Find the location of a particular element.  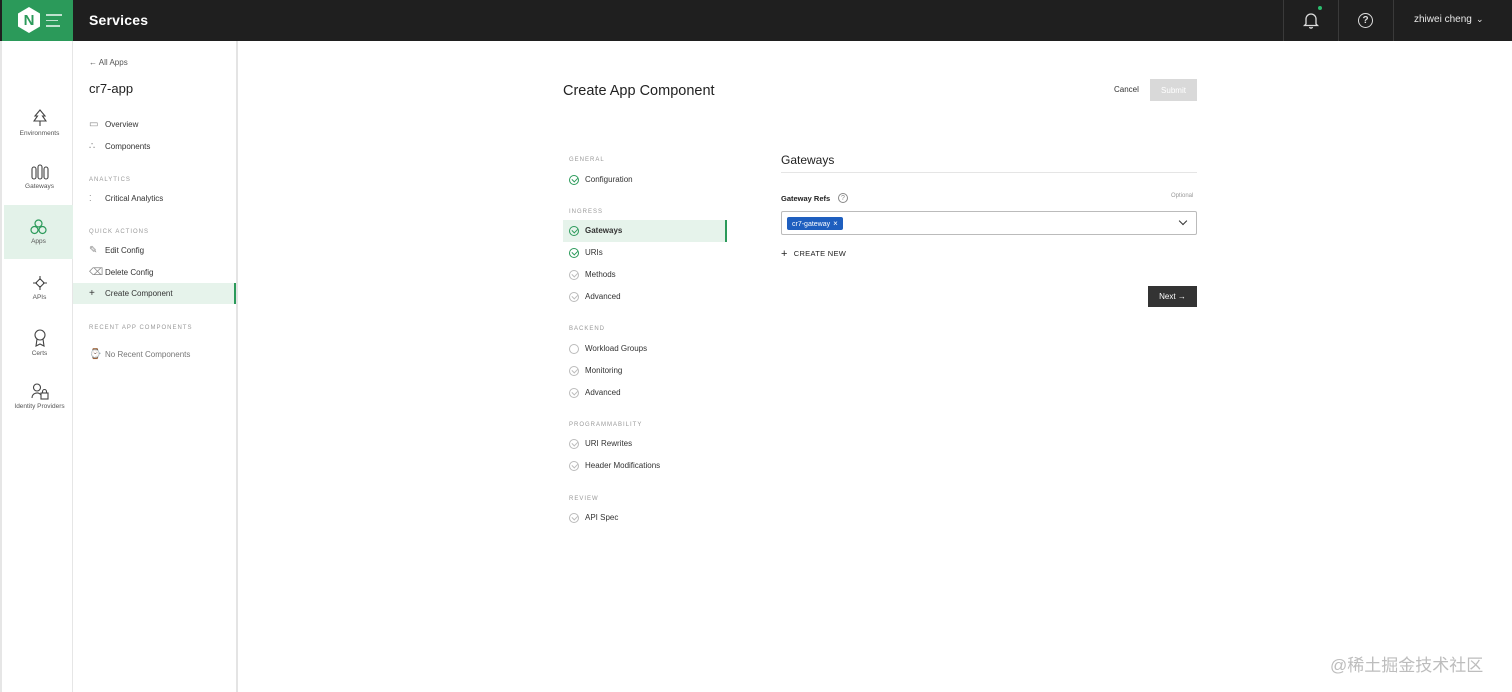

gateway-refs-label: Gateway Refs is located at coordinates (806, 198).